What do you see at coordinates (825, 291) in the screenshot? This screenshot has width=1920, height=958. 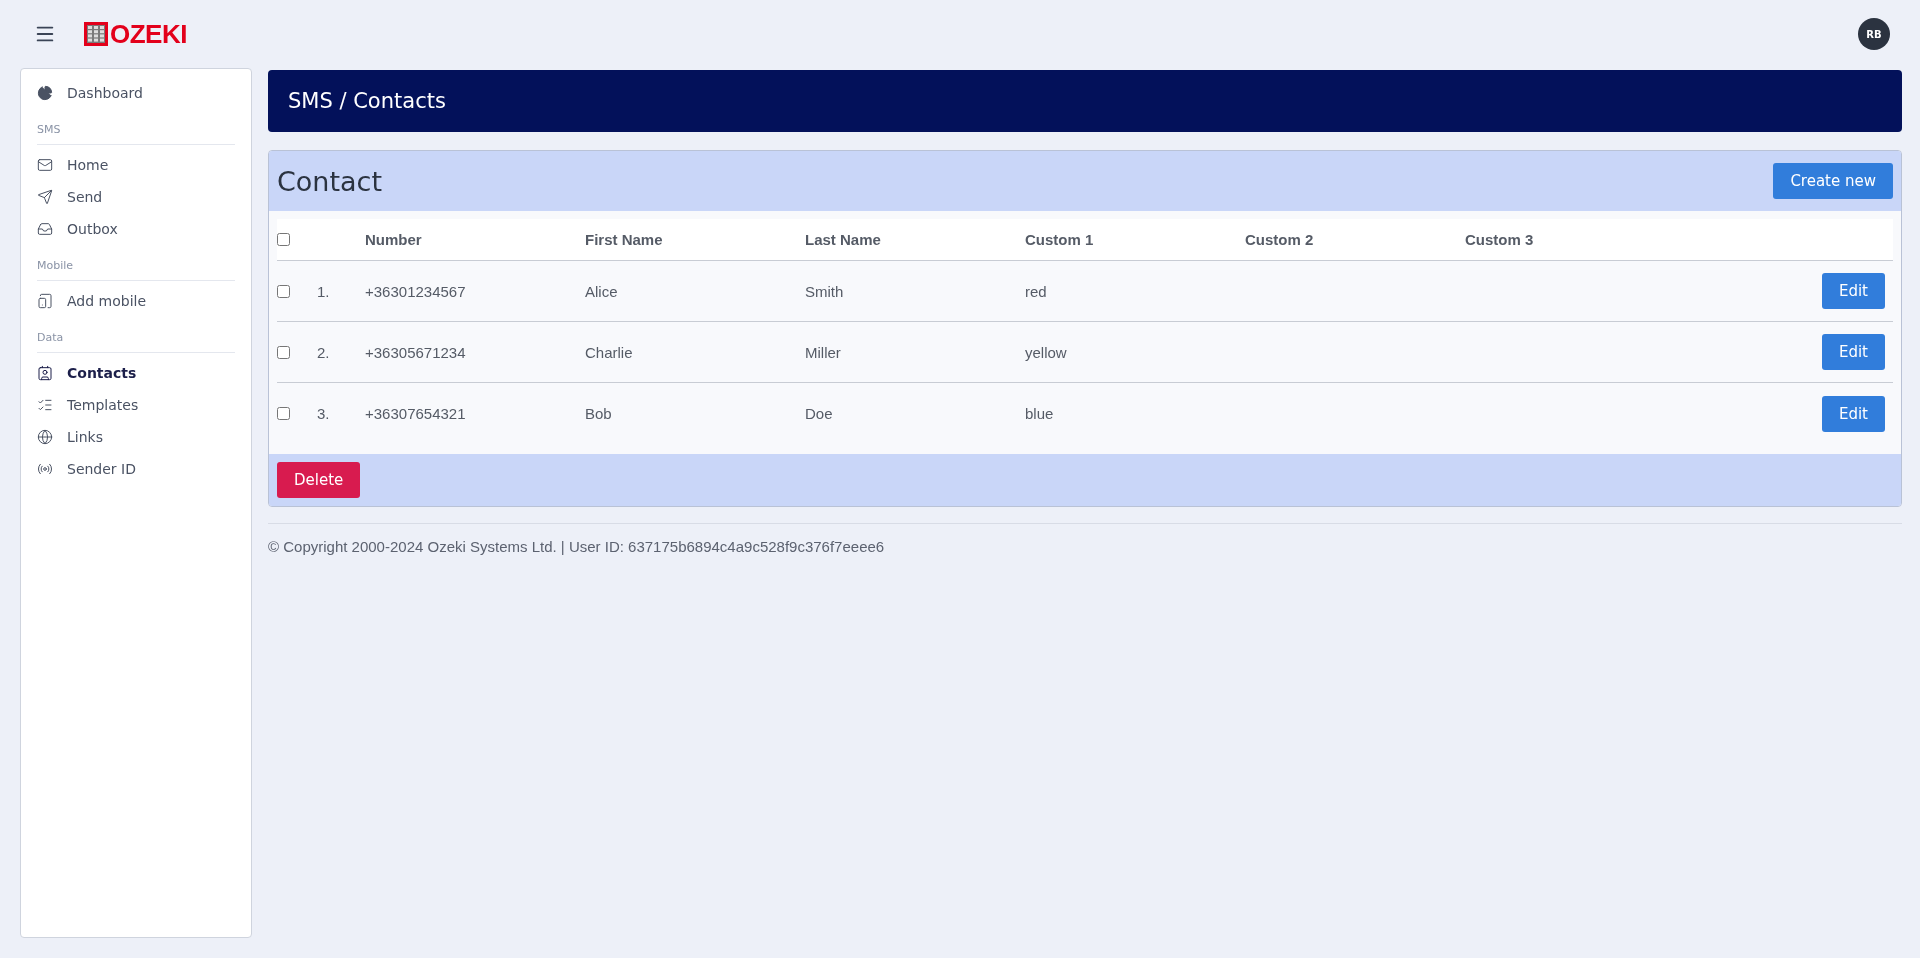 I see `table-cell-text: Smith` at bounding box center [825, 291].